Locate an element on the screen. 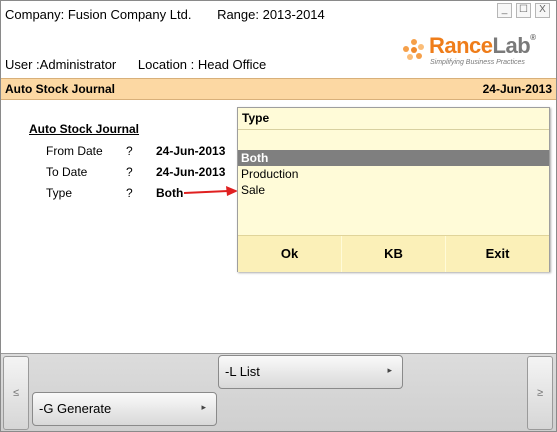  screen-title: Auto Stock Journal is located at coordinates (60, 89).